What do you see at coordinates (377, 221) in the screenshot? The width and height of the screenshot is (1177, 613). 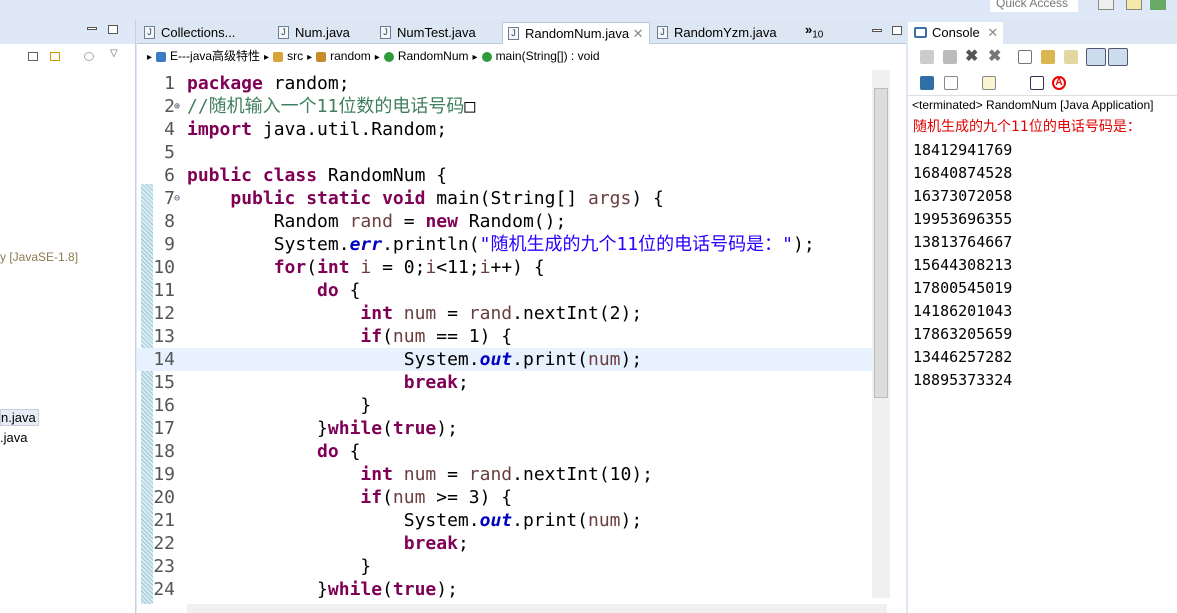 I see `code-text: Random rand = new Random();` at bounding box center [377, 221].